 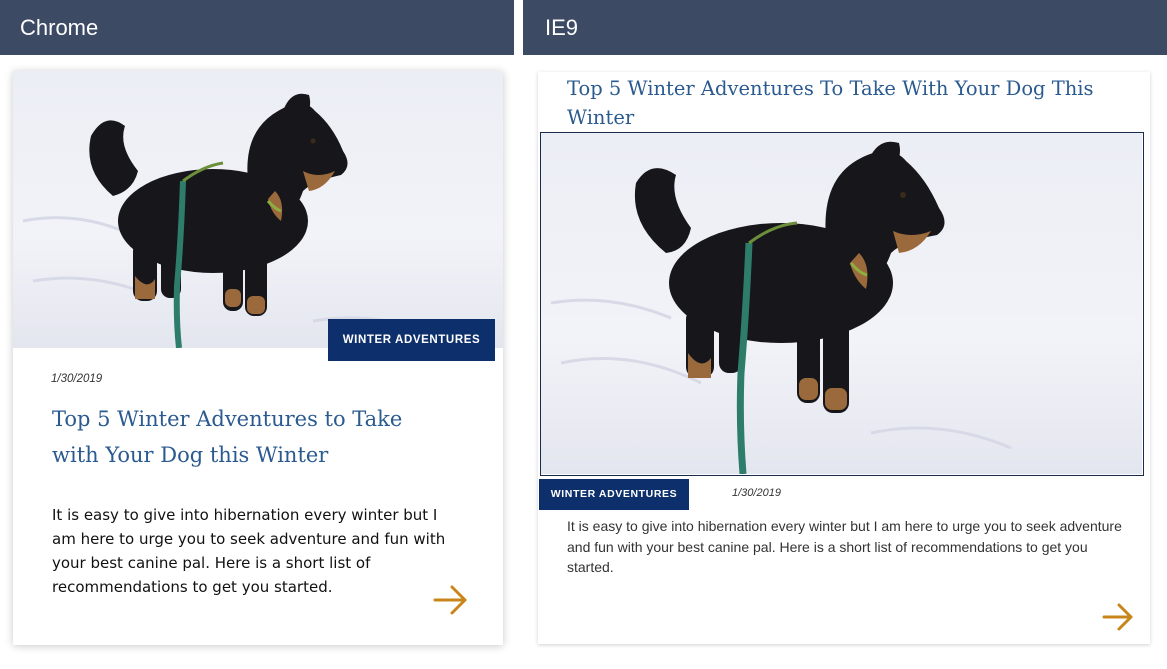 What do you see at coordinates (59, 27) in the screenshot?
I see `chrome-panel-label: Chrome` at bounding box center [59, 27].